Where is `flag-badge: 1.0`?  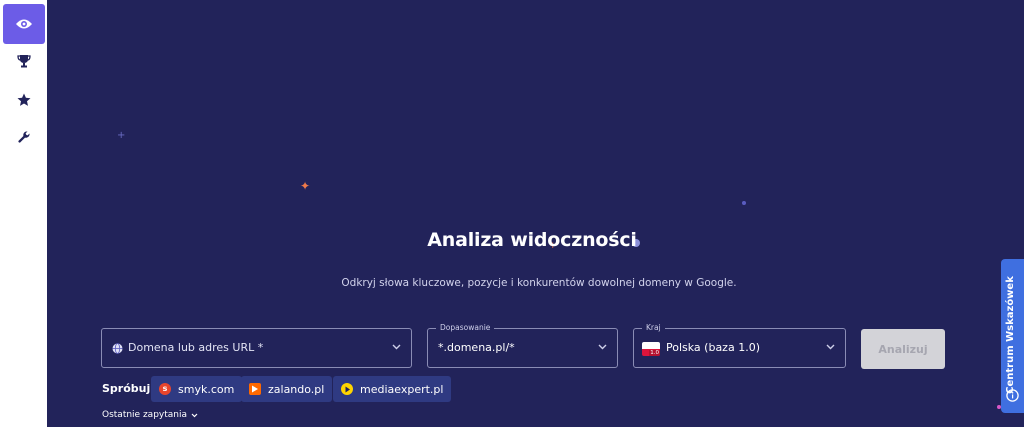
flag-badge: 1.0 is located at coordinates (654, 353).